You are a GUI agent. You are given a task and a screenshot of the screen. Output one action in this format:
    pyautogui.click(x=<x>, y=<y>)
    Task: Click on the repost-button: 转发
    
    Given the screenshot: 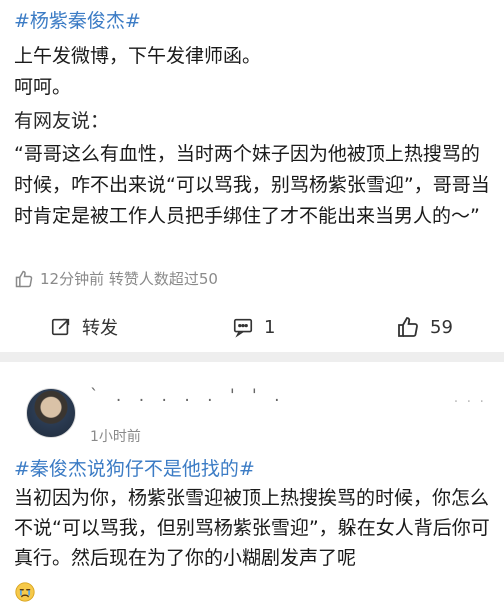 What is the action you would take?
    pyautogui.click(x=84, y=327)
    